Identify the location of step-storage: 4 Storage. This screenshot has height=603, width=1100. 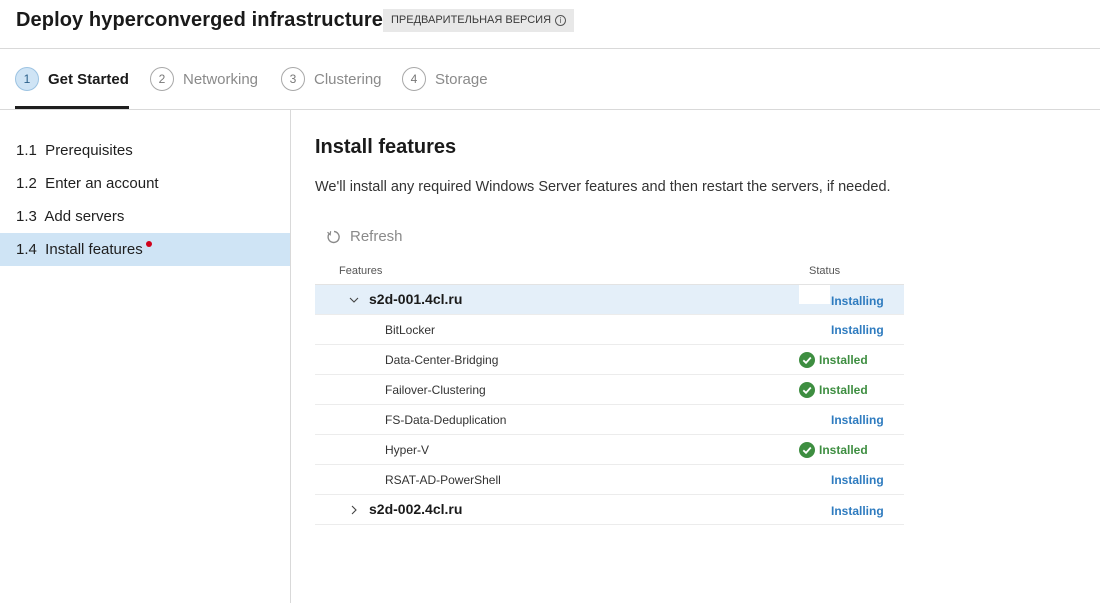
(445, 79).